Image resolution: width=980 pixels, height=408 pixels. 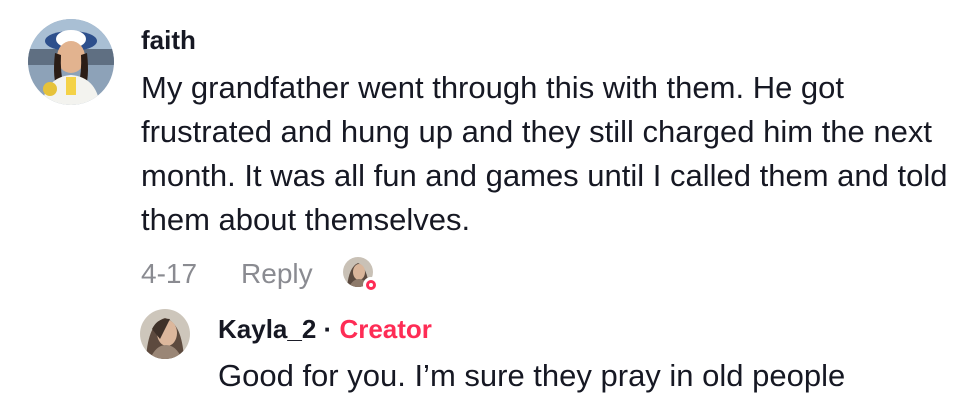 I want to click on comment-meta: 4-17 Reply, so click(x=260, y=274).